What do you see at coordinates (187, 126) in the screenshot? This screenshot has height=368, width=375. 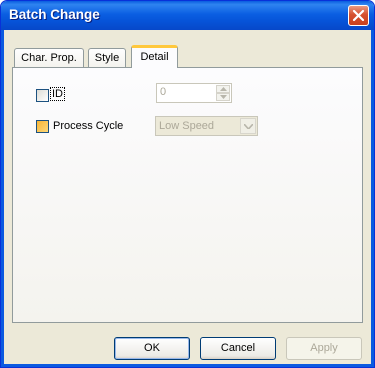 I see `process-cycle-value: Low Speed` at bounding box center [187, 126].